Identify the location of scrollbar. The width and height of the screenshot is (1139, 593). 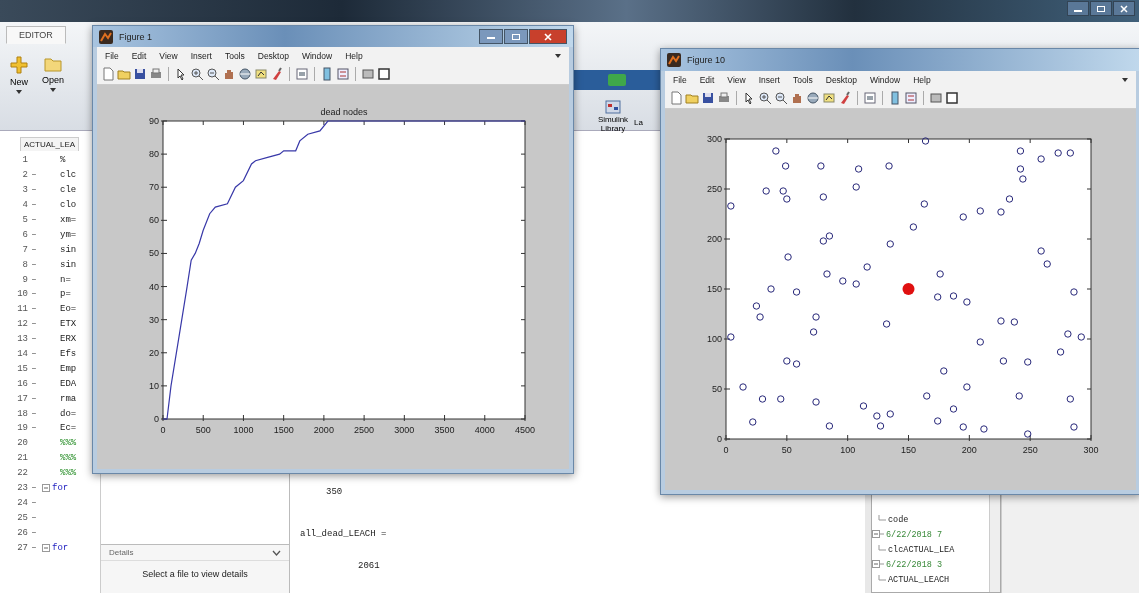
(994, 543).